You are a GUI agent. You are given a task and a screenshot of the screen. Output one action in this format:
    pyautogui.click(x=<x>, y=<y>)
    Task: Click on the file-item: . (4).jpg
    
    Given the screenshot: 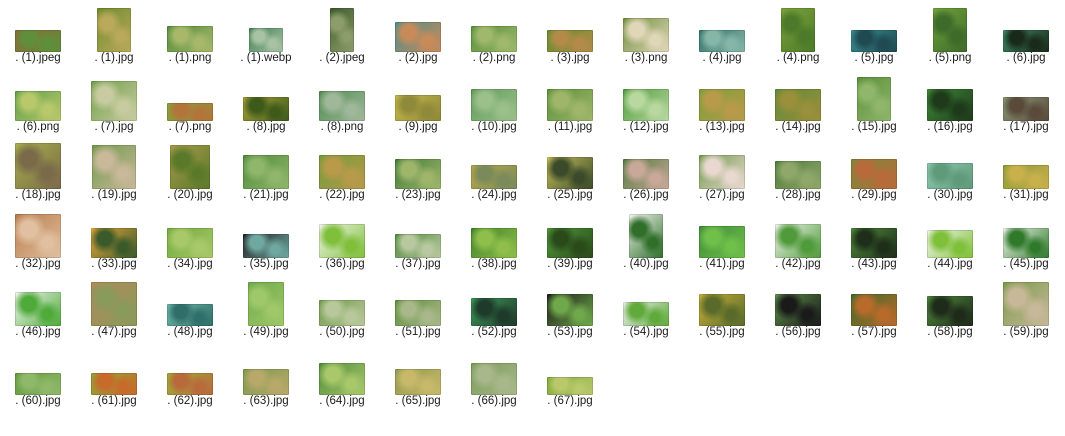 What is the action you would take?
    pyautogui.click(x=722, y=33)
    